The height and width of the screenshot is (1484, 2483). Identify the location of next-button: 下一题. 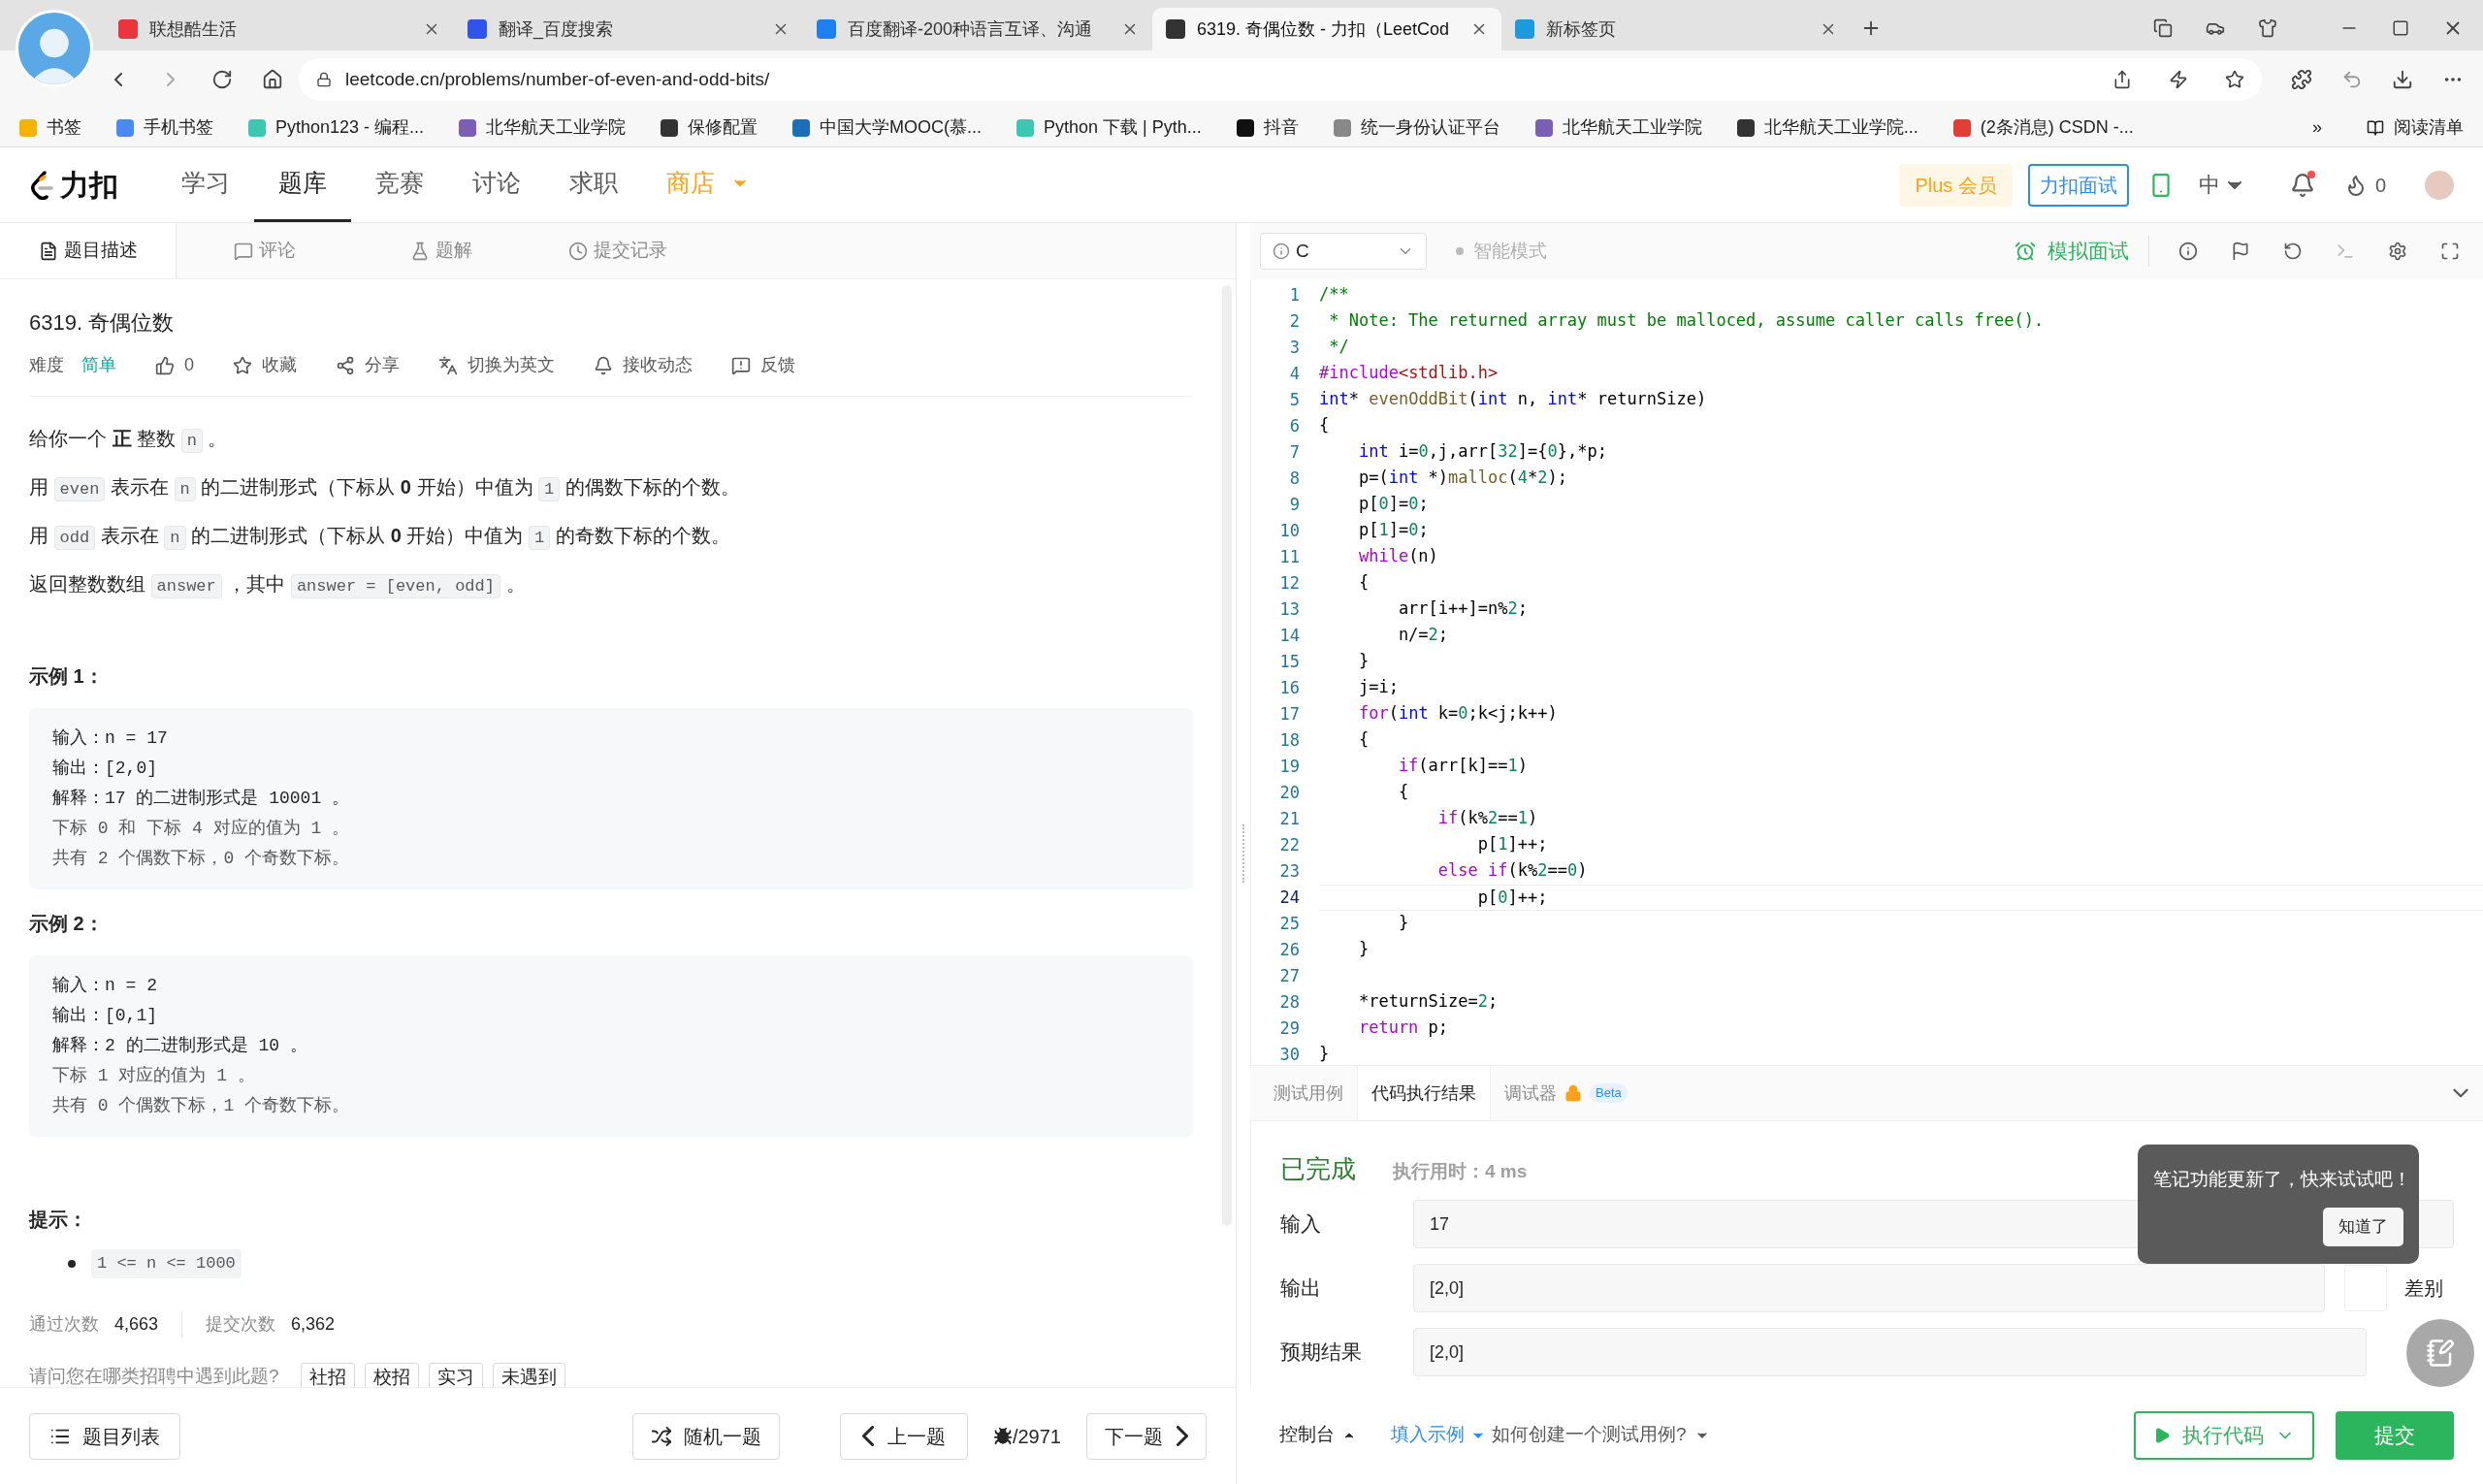
(1147, 1436).